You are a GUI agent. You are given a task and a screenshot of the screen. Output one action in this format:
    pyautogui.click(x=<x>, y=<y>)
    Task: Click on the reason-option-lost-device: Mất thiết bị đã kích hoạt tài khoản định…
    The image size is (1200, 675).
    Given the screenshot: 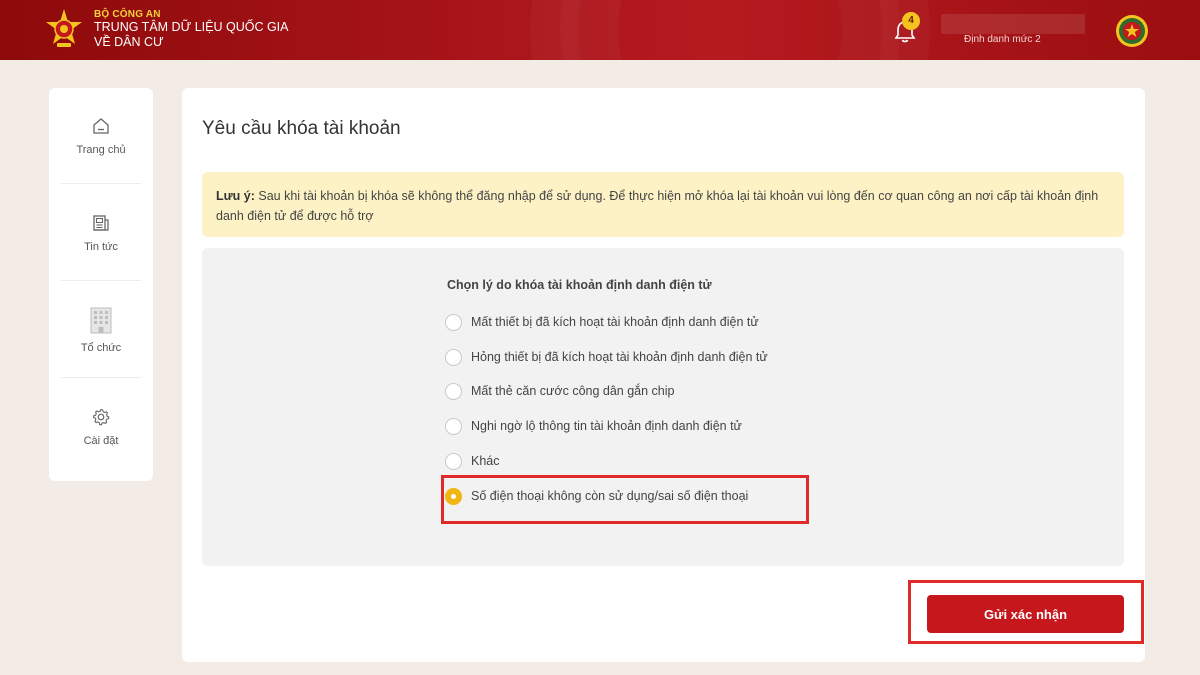 What is the action you would take?
    pyautogui.click(x=602, y=322)
    